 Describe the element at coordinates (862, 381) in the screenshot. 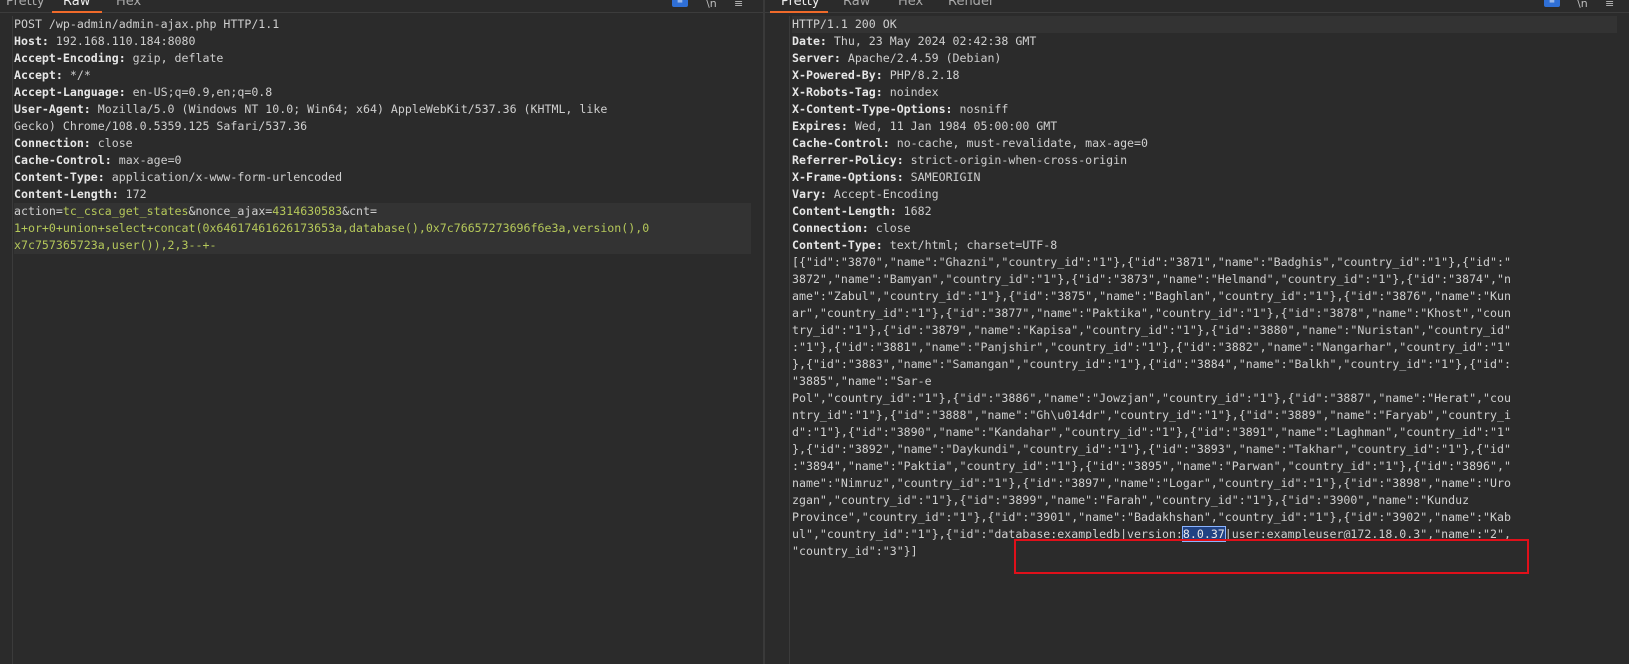

I see `body-text: "3885","name":"Sar-e` at that location.